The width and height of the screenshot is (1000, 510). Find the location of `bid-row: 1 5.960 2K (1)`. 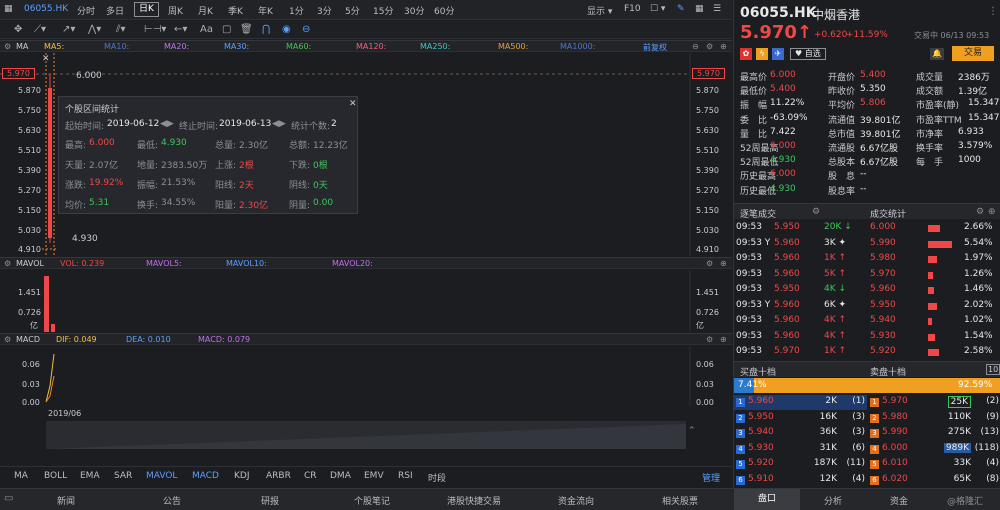

bid-row: 1 5.960 2K (1) is located at coordinates (800, 402).